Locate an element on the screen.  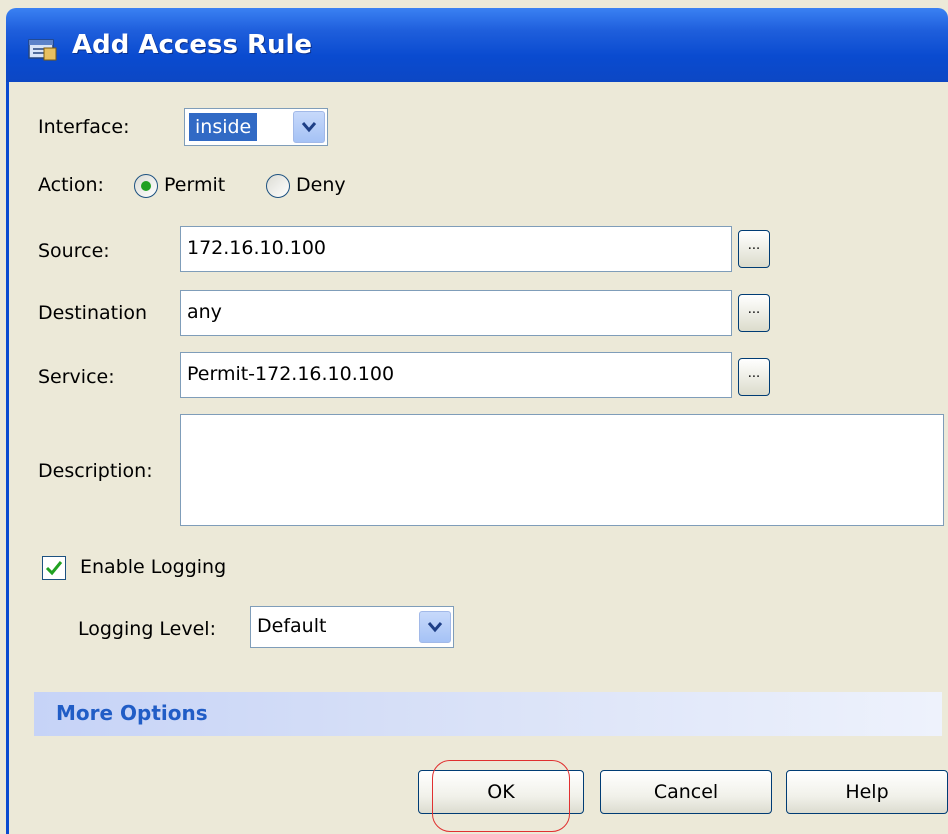
logging-level-select: Default is located at coordinates (352, 627).